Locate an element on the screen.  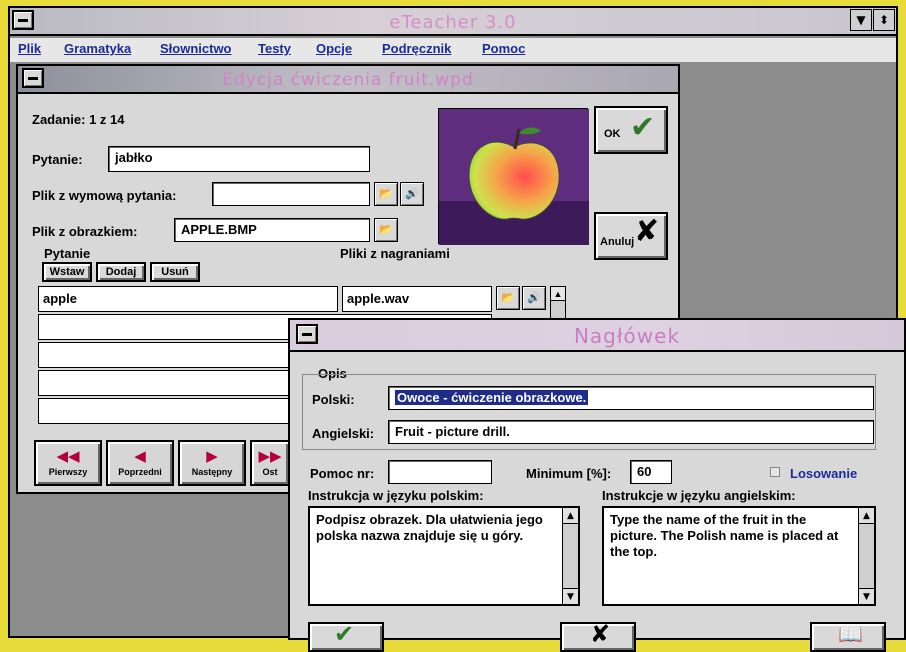
editor-title: Edycja ćwiczenia fruit.wpd is located at coordinates (348, 80).